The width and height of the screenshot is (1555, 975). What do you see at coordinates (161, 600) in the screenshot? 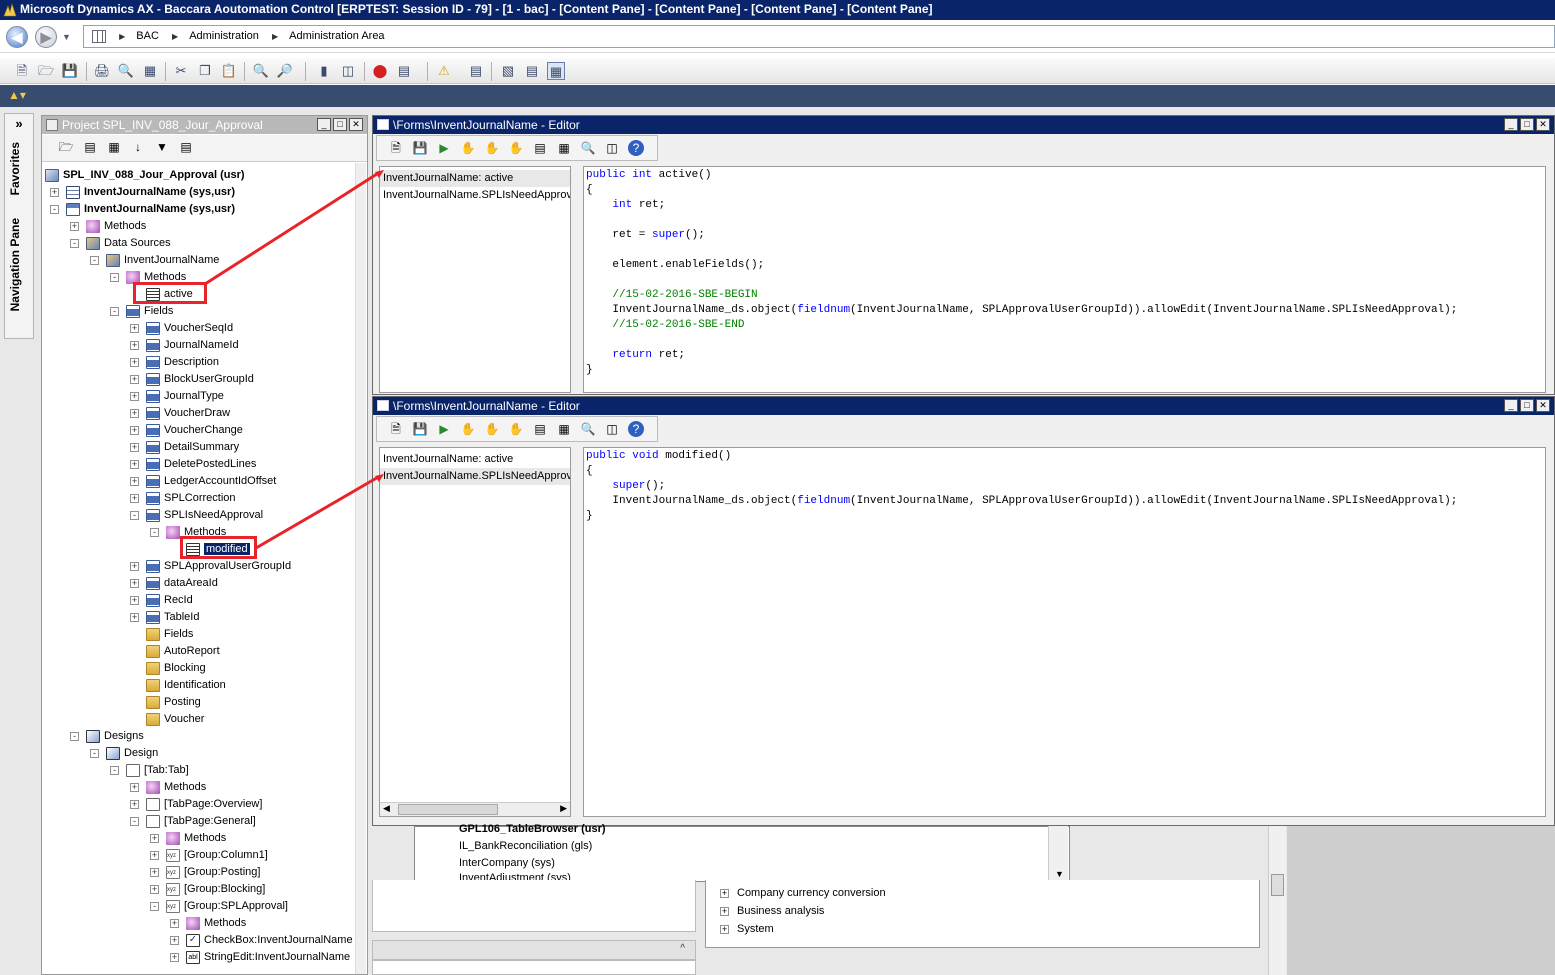
I see `tree-node: + RecId` at bounding box center [161, 600].